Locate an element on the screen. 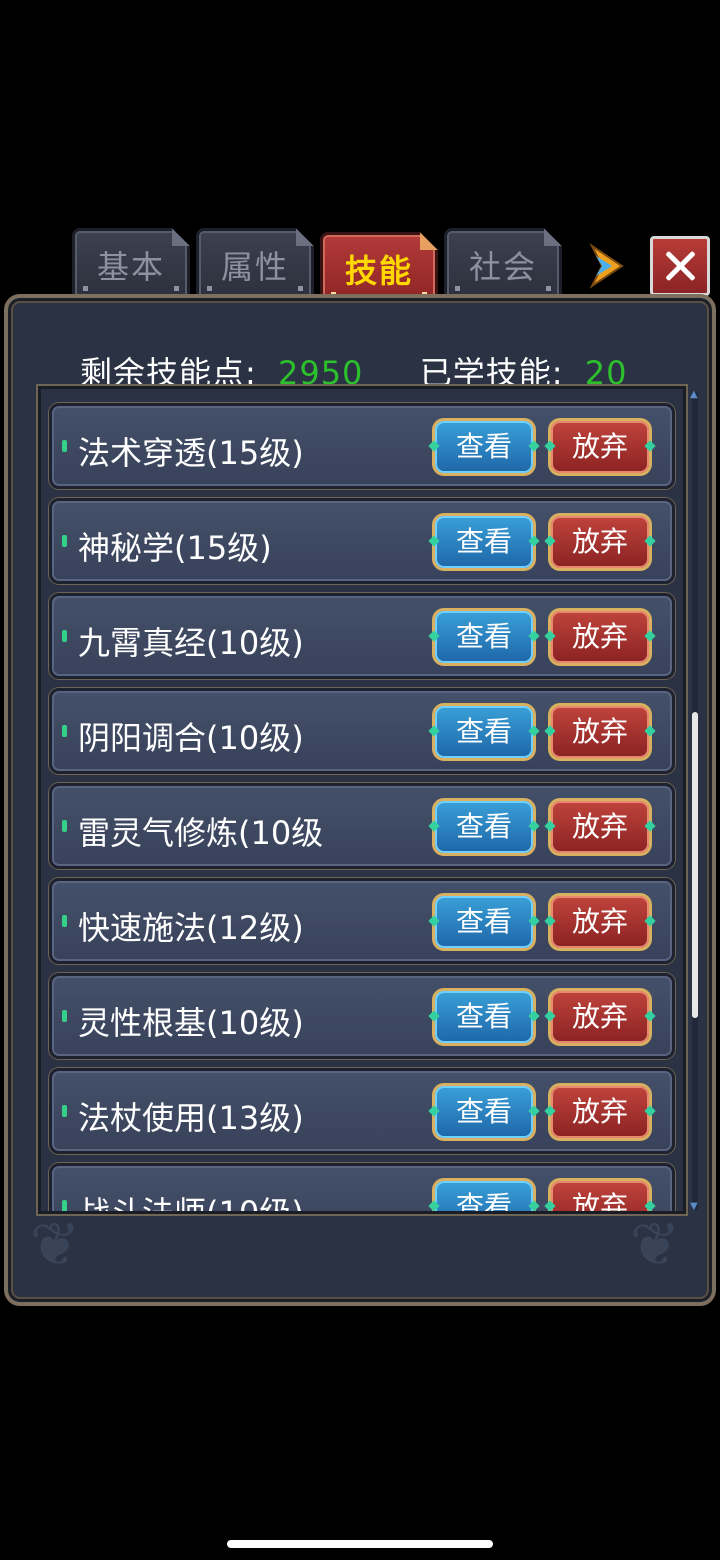 This screenshot has height=1560, width=720. tab-skills-label: 技能 is located at coordinates (378, 271).